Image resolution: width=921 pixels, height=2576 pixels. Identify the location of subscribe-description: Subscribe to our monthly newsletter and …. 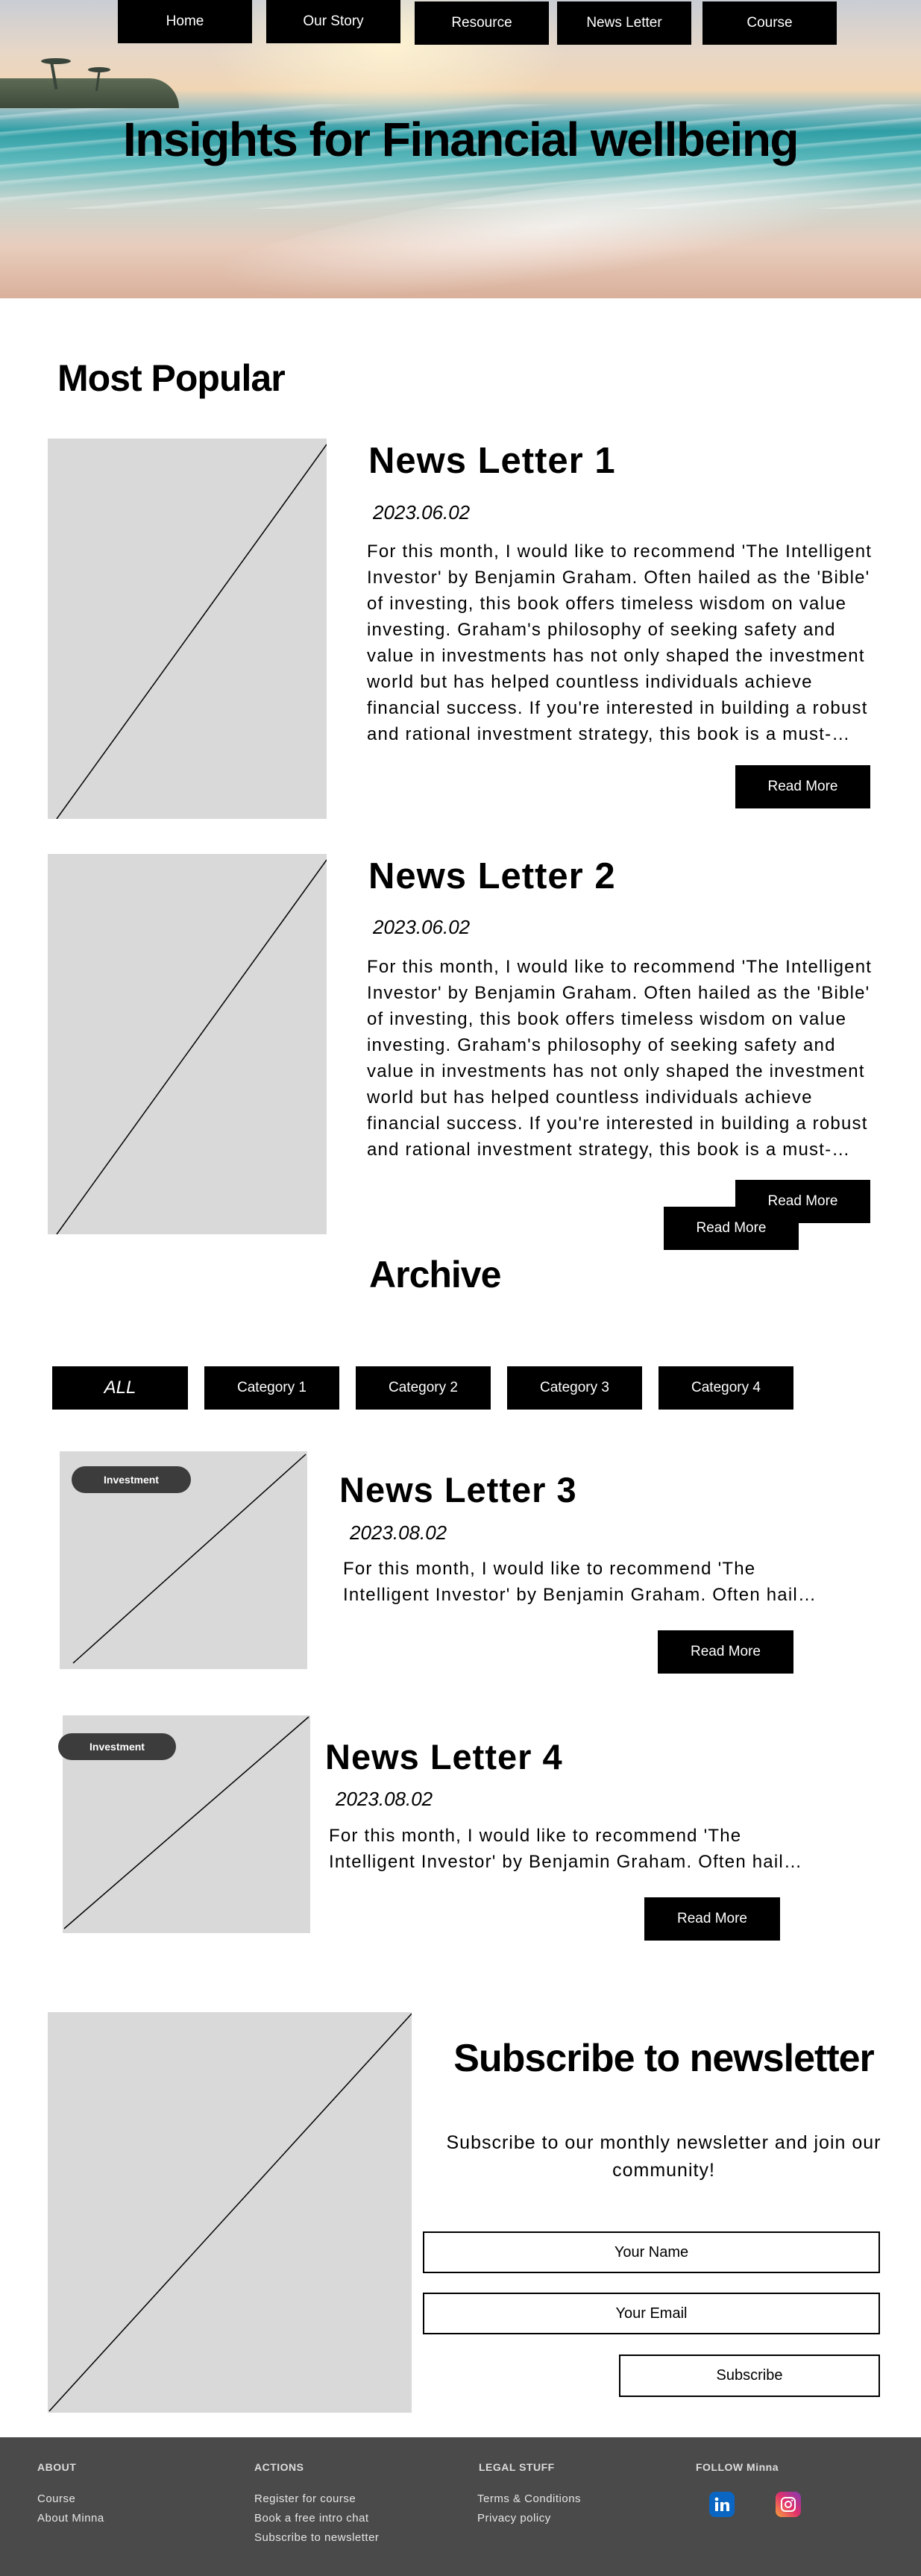
(663, 2156).